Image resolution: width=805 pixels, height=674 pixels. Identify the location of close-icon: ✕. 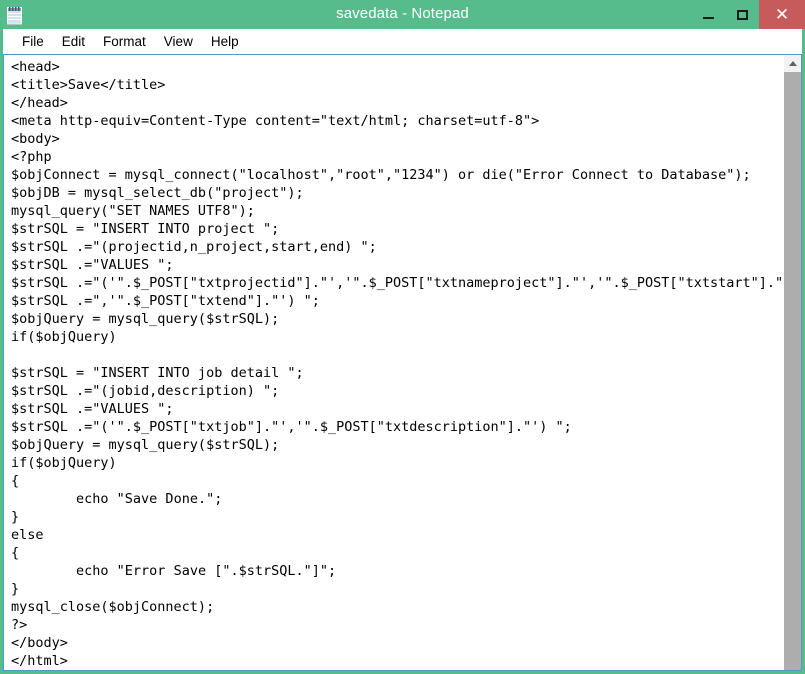
(782, 14).